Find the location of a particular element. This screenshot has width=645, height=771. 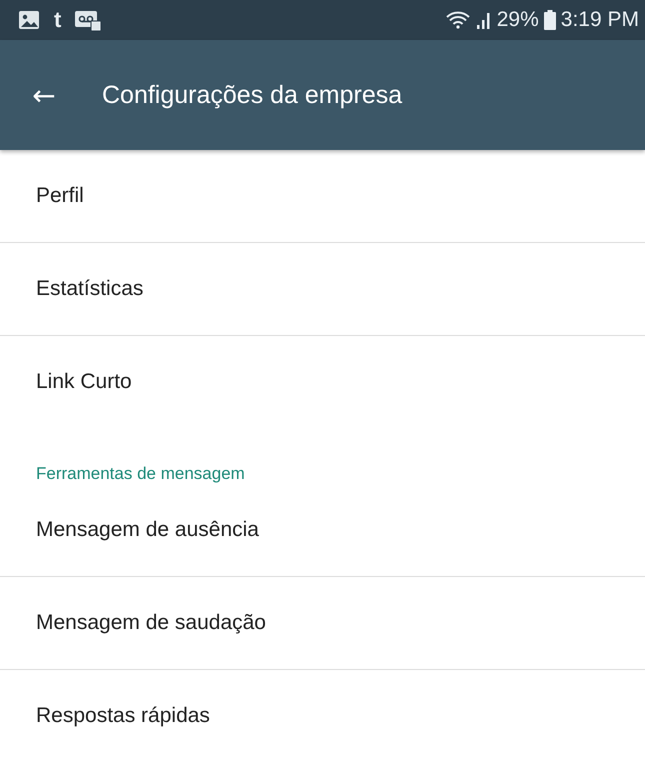

settings-item: Respostas rápidas is located at coordinates (322, 716).